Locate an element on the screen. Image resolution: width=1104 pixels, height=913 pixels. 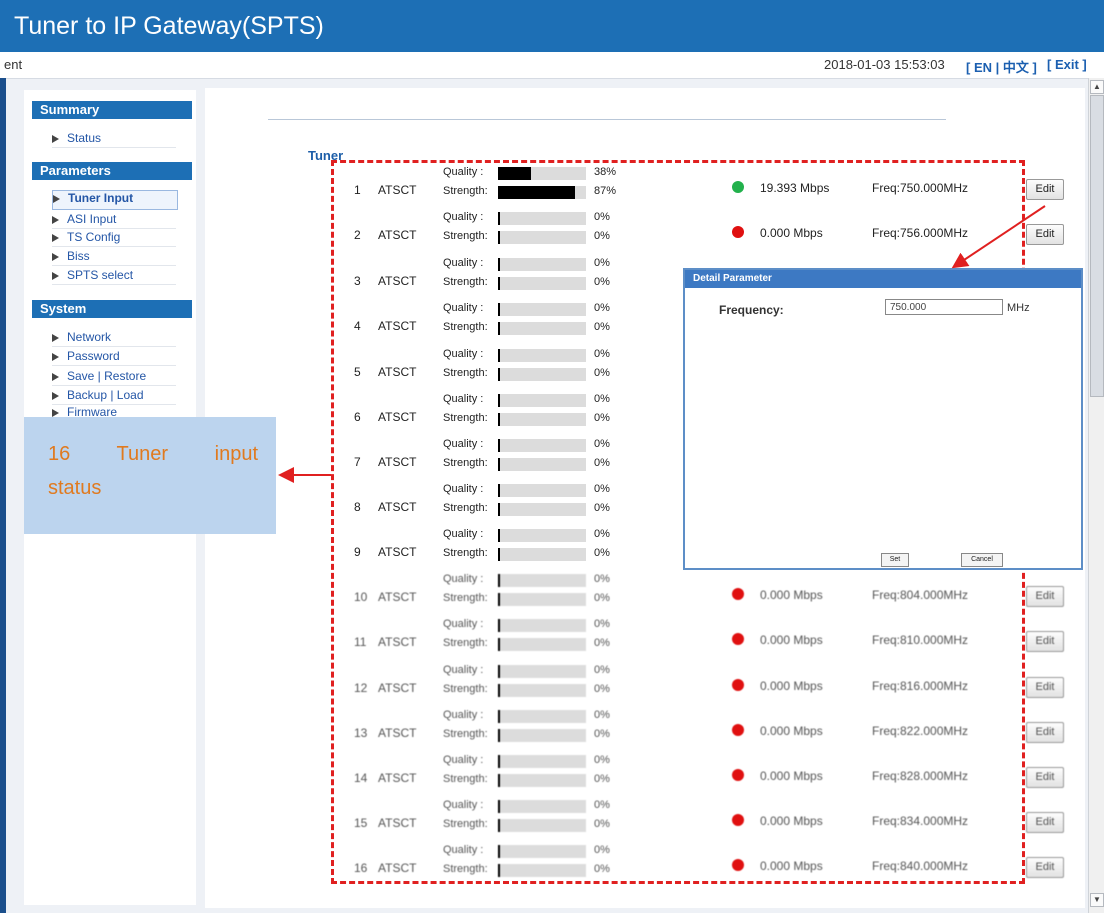
exit-link: [ Exit ] is located at coordinates (1067, 64).